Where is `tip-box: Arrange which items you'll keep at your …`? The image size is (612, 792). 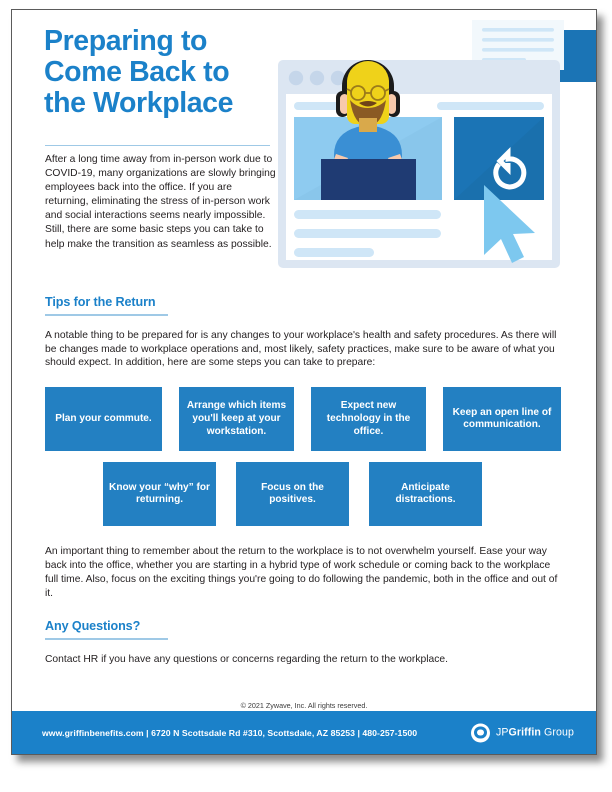
tip-box: Arrange which items you'll keep at your … is located at coordinates (236, 419).